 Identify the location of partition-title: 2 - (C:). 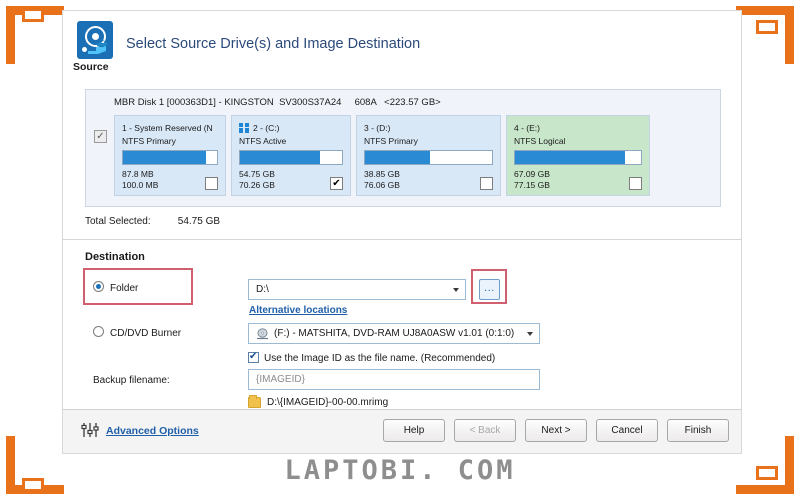
(291, 127).